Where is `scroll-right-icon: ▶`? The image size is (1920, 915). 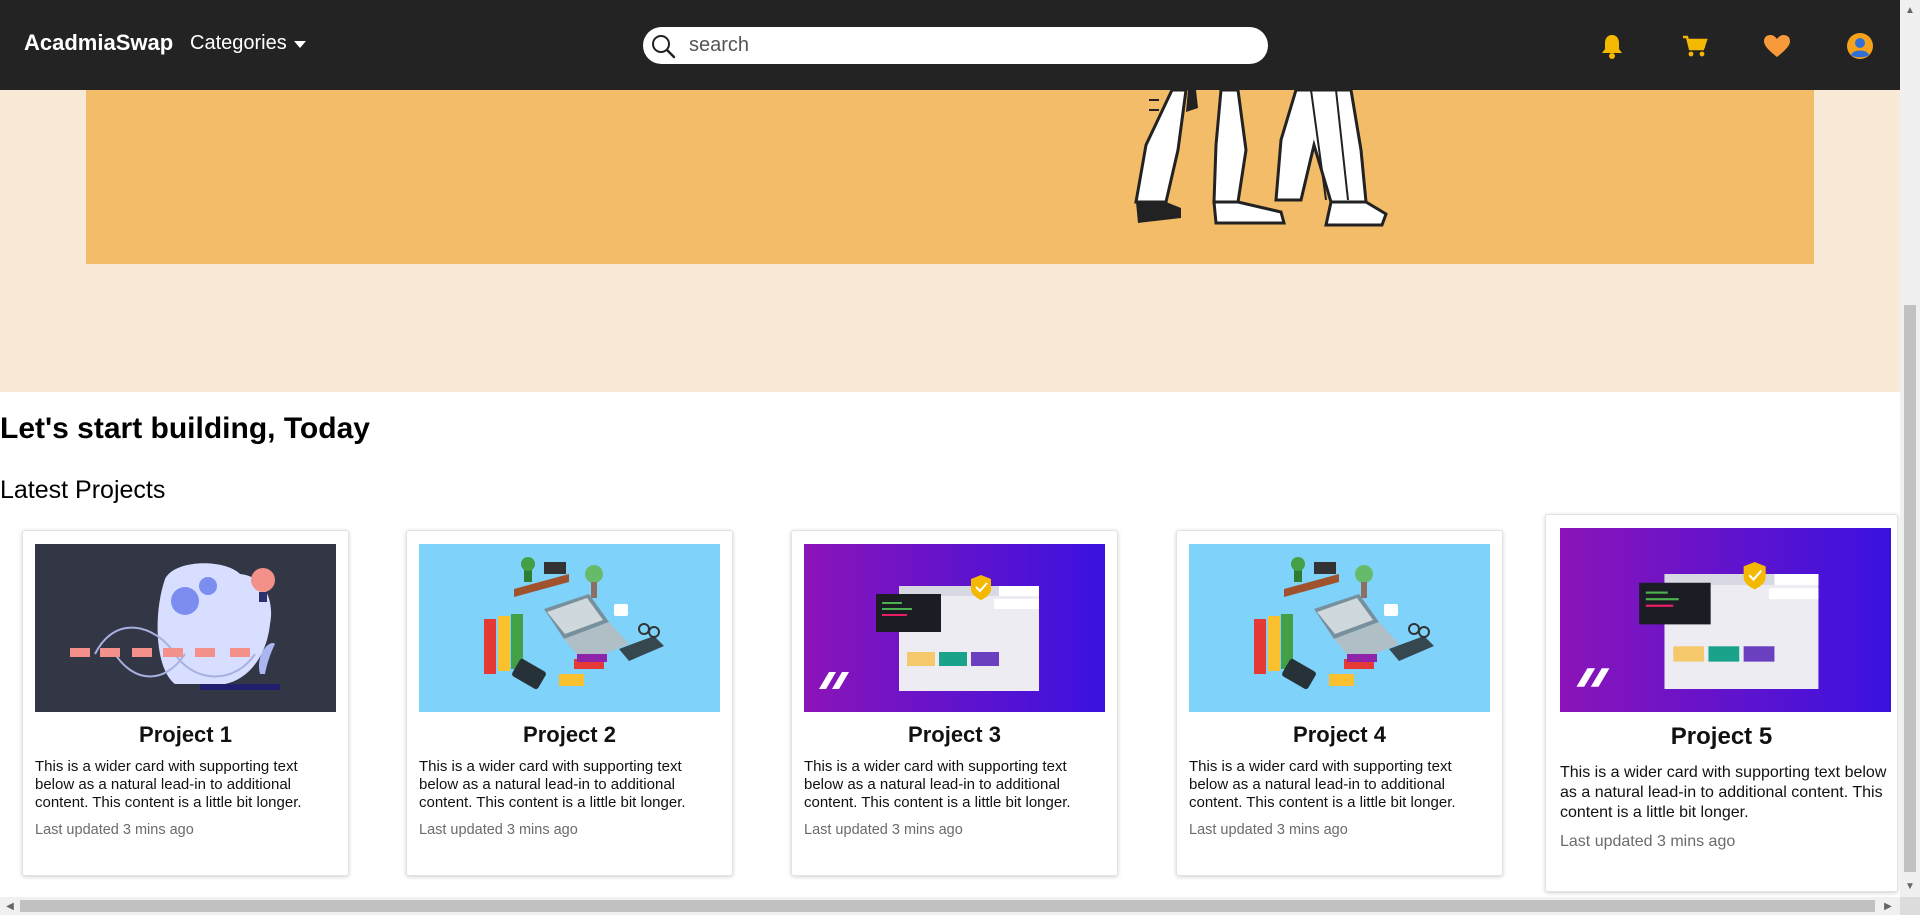 scroll-right-icon: ▶ is located at coordinates (1888, 906).